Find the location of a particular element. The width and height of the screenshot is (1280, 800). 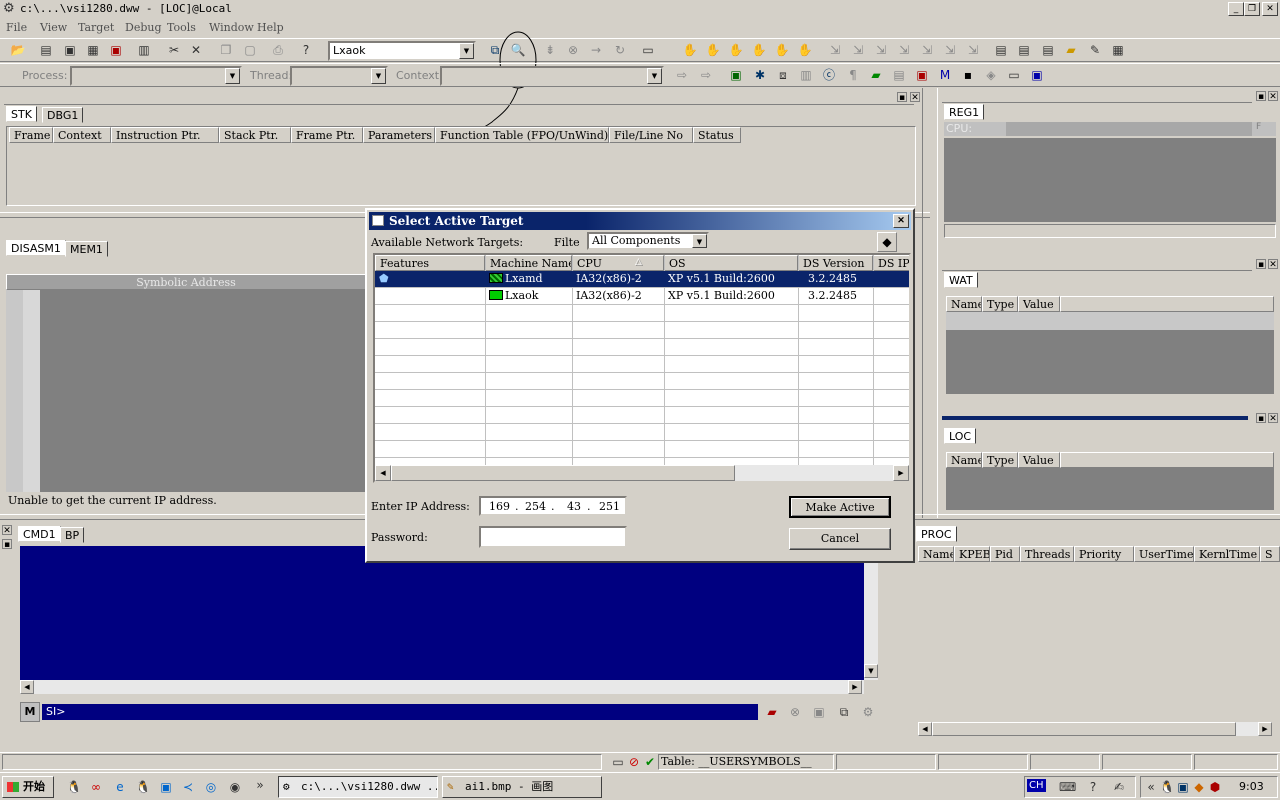

tool3-icon: ⧈ is located at coordinates (783, 75).